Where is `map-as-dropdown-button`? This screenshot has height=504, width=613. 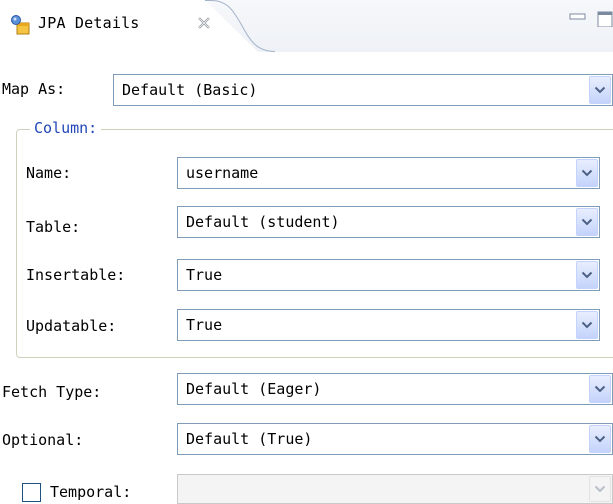 map-as-dropdown-button is located at coordinates (600, 90).